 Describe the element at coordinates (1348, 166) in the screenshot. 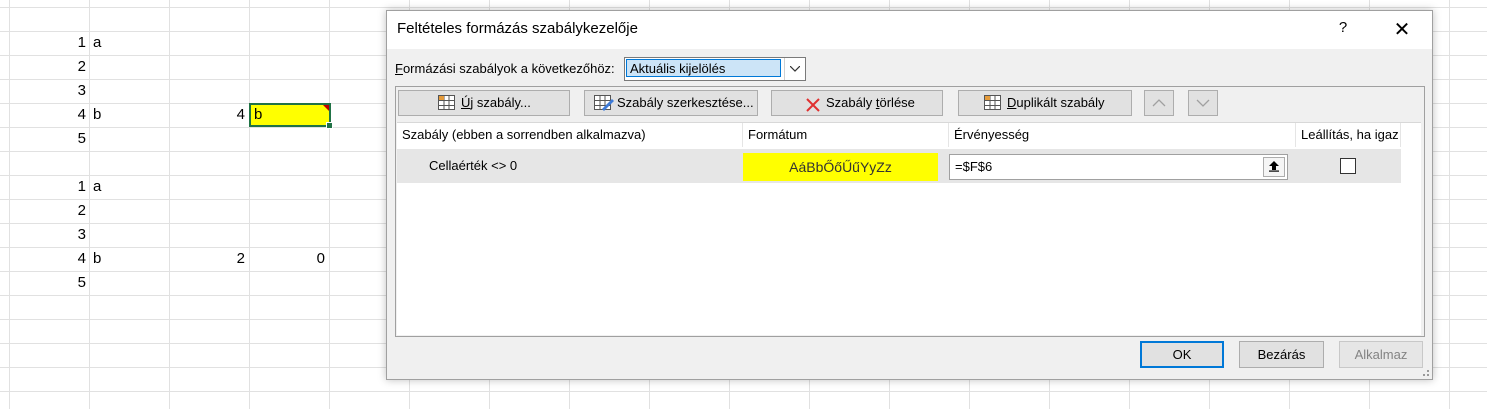

I see `stop-if-true-checkbox` at that location.